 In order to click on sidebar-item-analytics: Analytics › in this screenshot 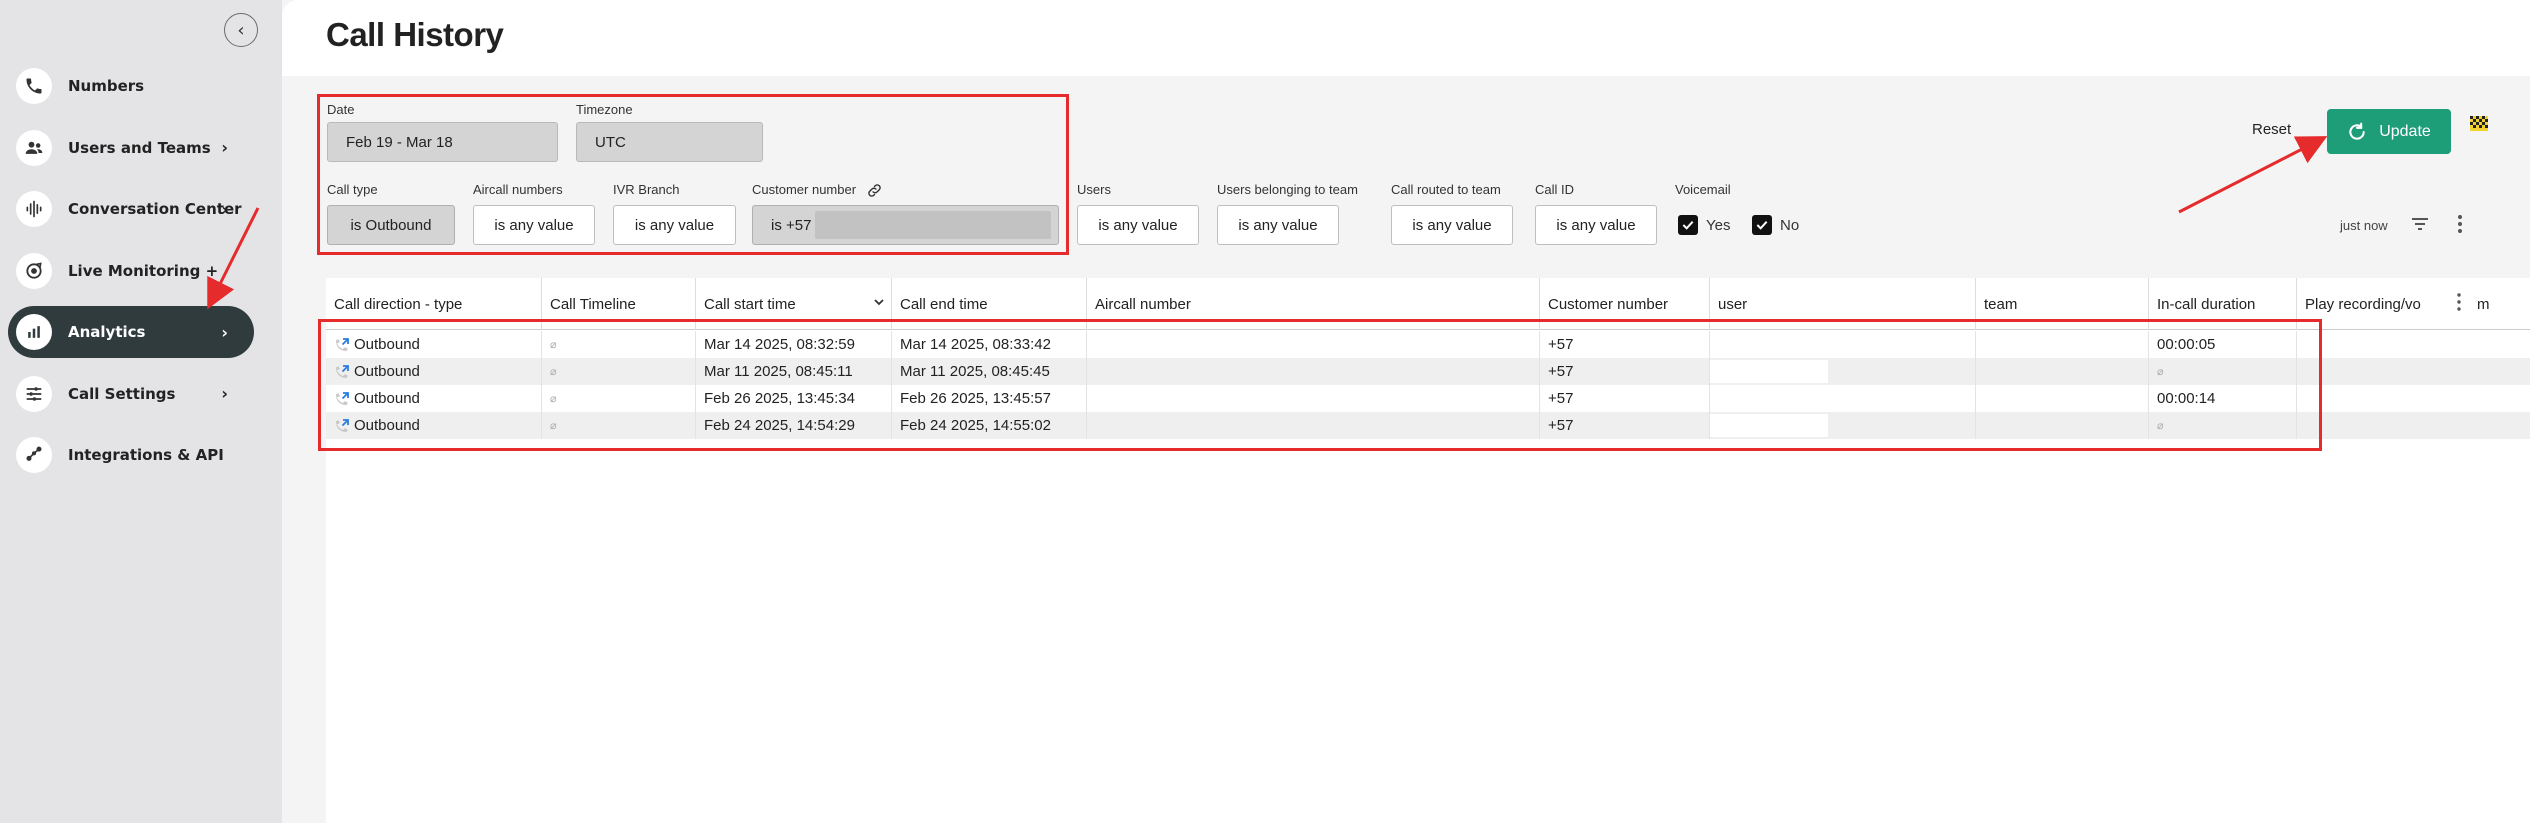, I will do `click(131, 332)`.